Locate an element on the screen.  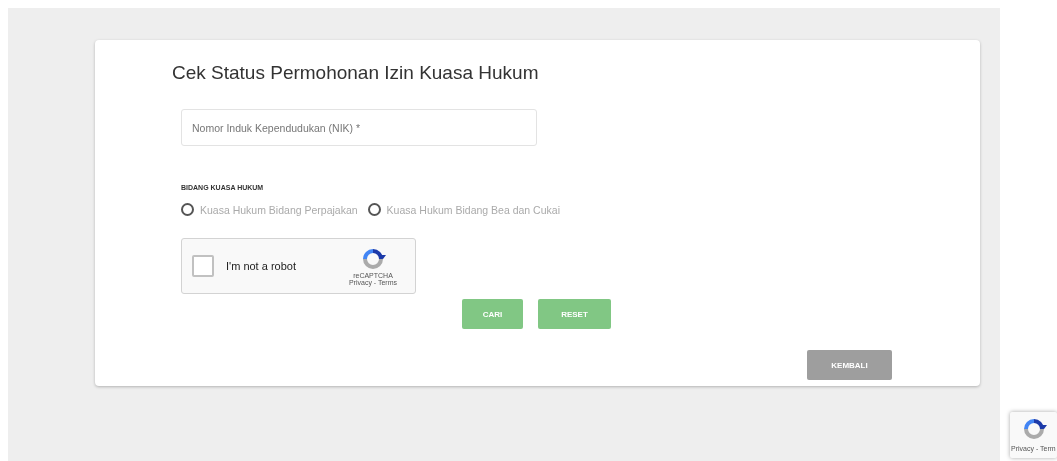
radio-option: Kuasa Hukum Bidang Bea dan Cukai is located at coordinates (463, 209).